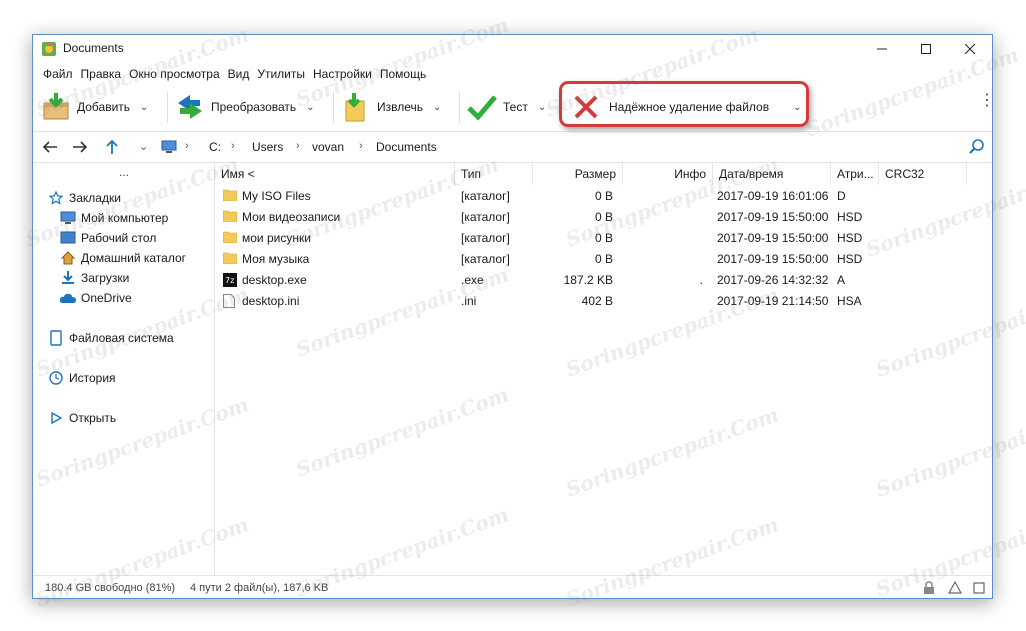 This screenshot has height=631, width=1026. I want to click on title-bar: Documents, so click(512, 49).